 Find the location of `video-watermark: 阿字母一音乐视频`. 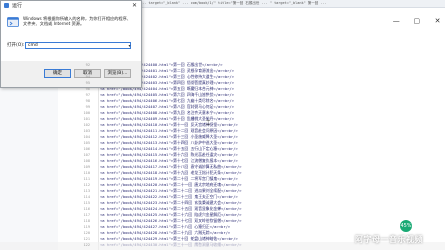

video-watermark: 阿字母一音乐视频 is located at coordinates (389, 239).